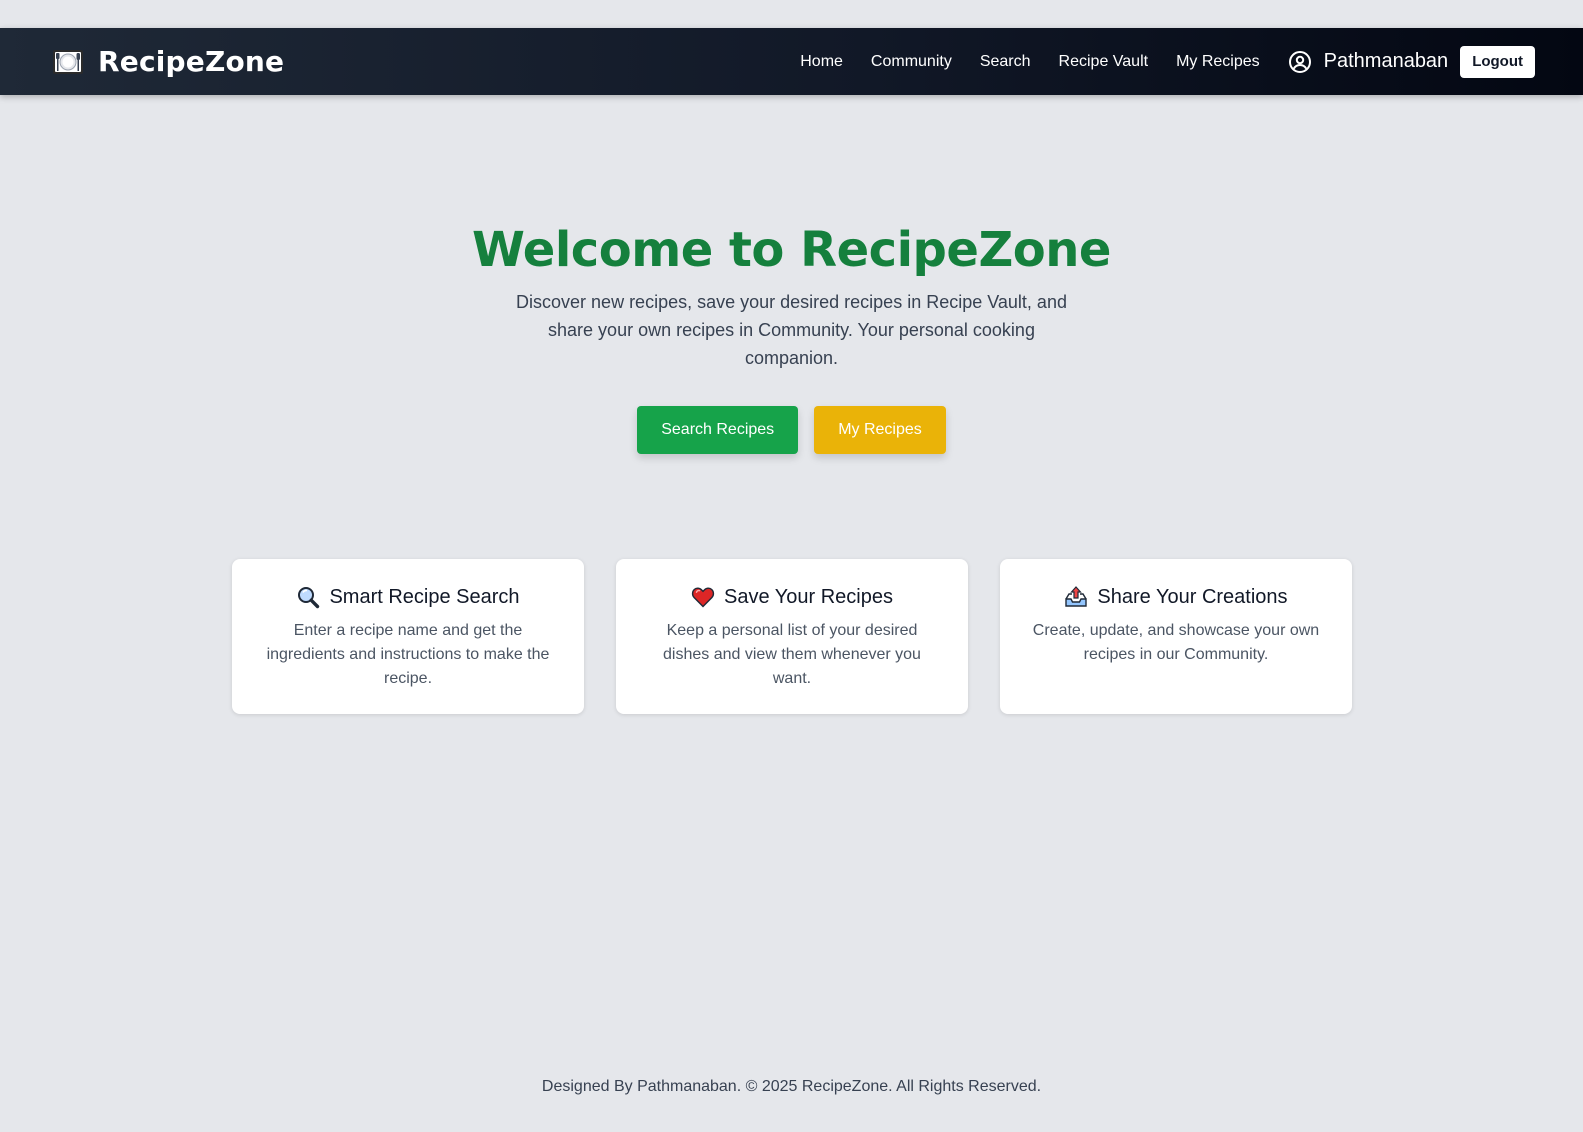 The width and height of the screenshot is (1583, 1132). I want to click on user-name: Pathmanaban, so click(1386, 61).